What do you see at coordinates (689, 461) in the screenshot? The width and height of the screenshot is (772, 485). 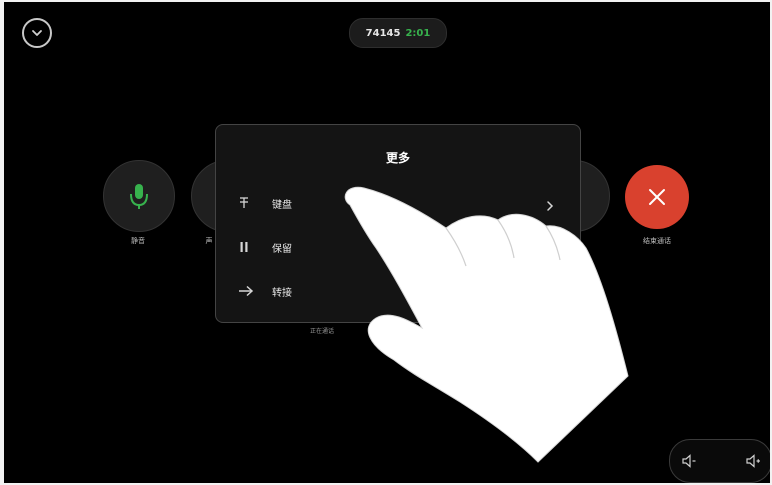 I see `volume-down-icon` at bounding box center [689, 461].